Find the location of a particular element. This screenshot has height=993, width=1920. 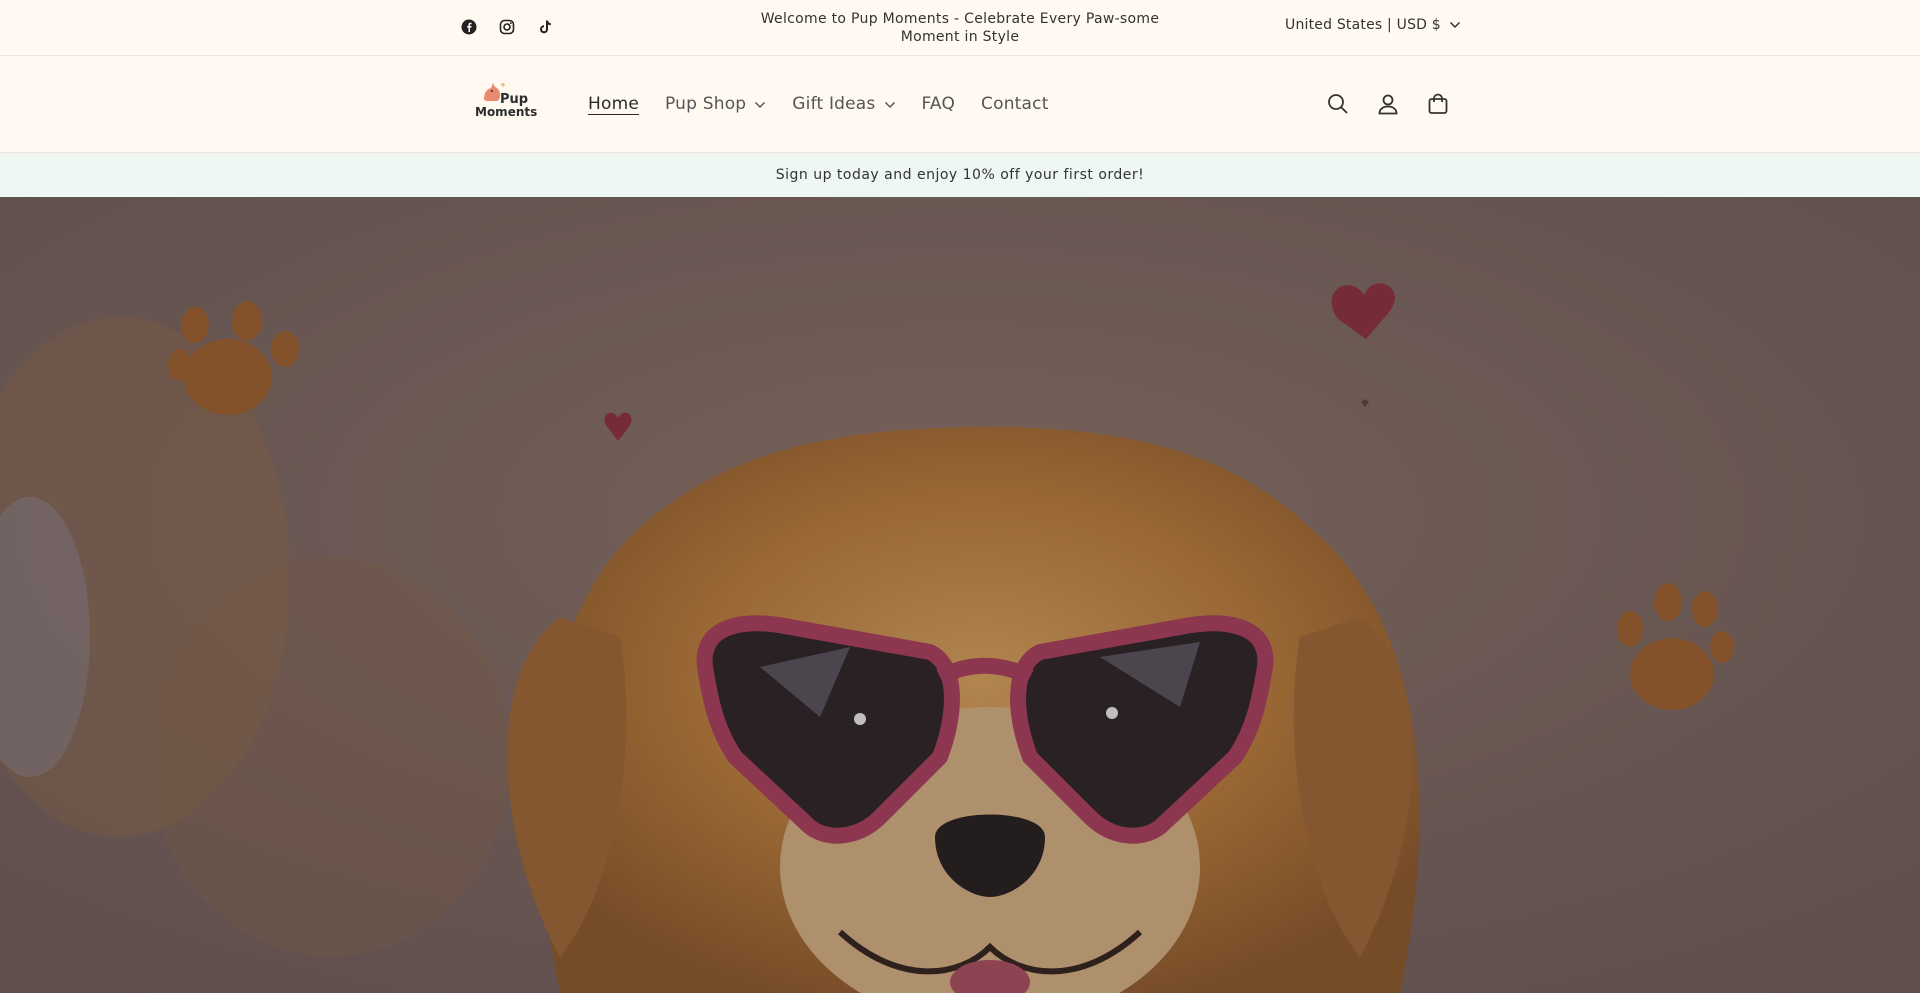

country-currency-selector: United States | USD $ is located at coordinates (1373, 25).